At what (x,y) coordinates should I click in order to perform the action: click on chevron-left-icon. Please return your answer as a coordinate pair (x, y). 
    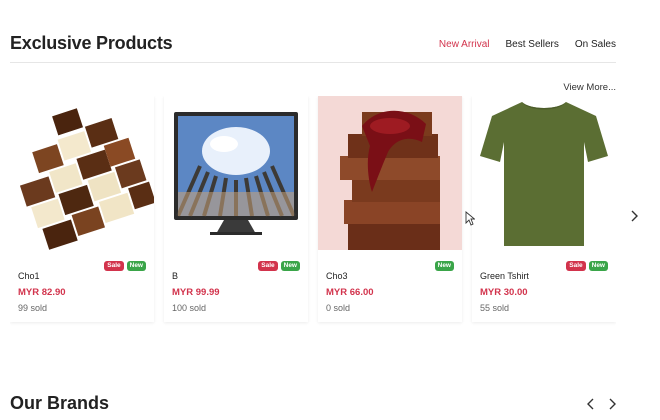
    Looking at the image, I should click on (590, 404).